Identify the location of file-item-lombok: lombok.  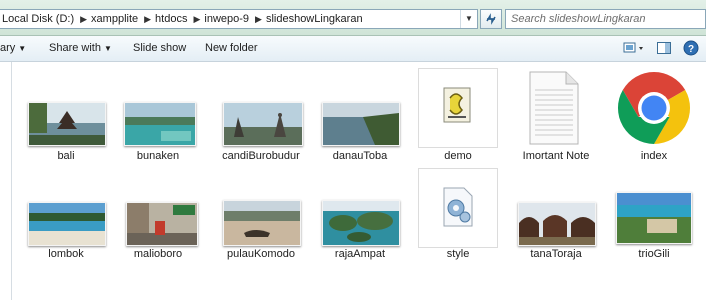
(66, 215).